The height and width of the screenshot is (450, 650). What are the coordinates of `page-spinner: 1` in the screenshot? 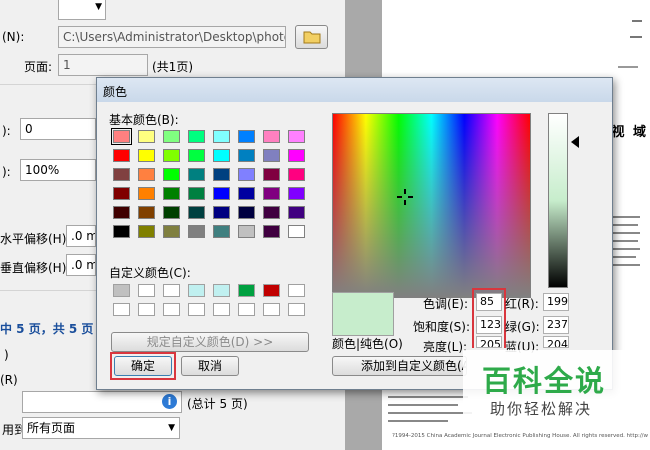 It's located at (103, 65).